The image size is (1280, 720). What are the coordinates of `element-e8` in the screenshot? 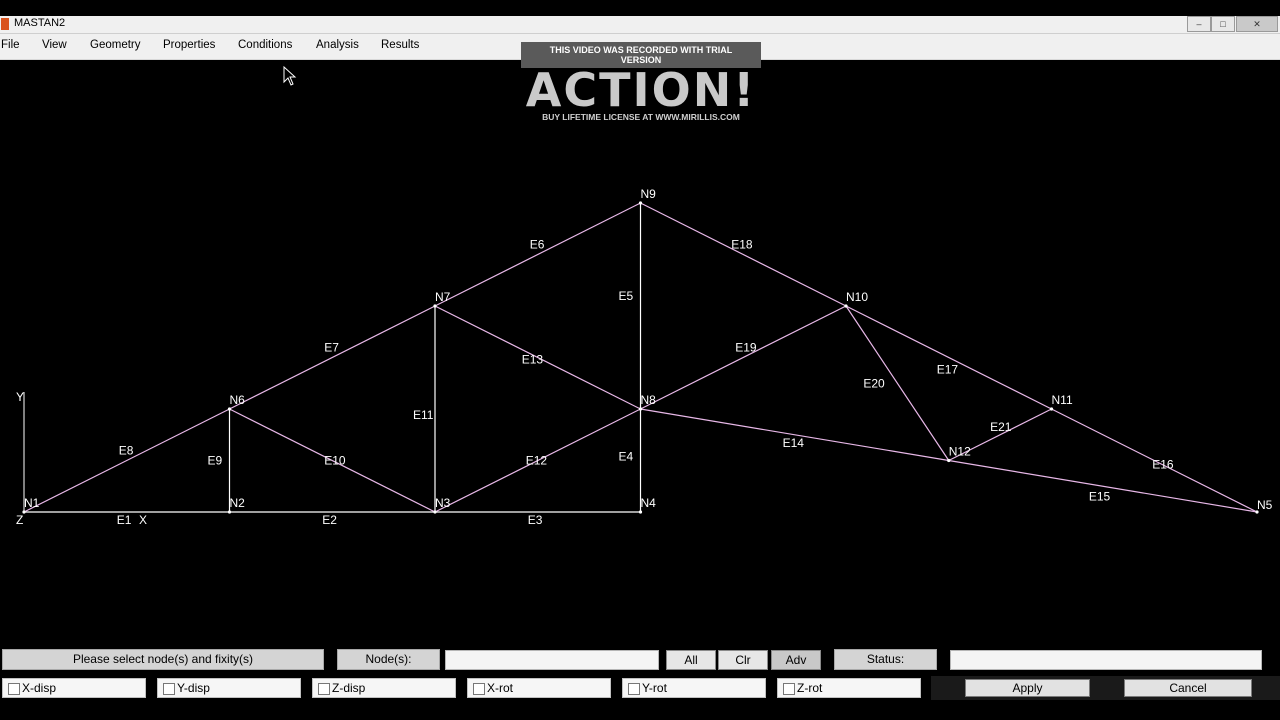 It's located at (126, 460).